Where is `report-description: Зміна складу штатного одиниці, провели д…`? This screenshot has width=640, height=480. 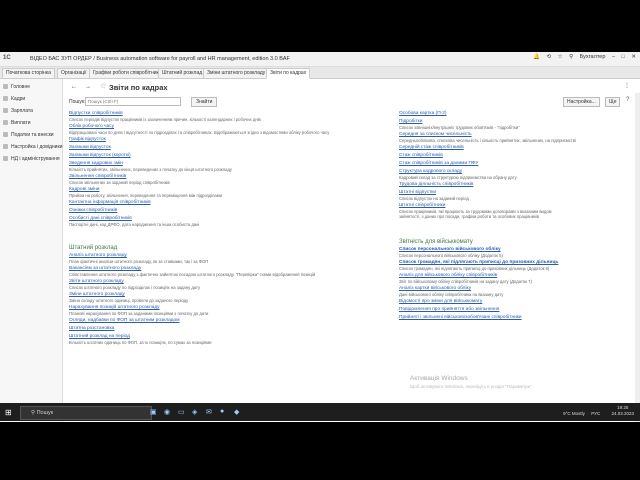 report-description: Зміна складу штатного одиниці, провели д… is located at coordinates (129, 300).